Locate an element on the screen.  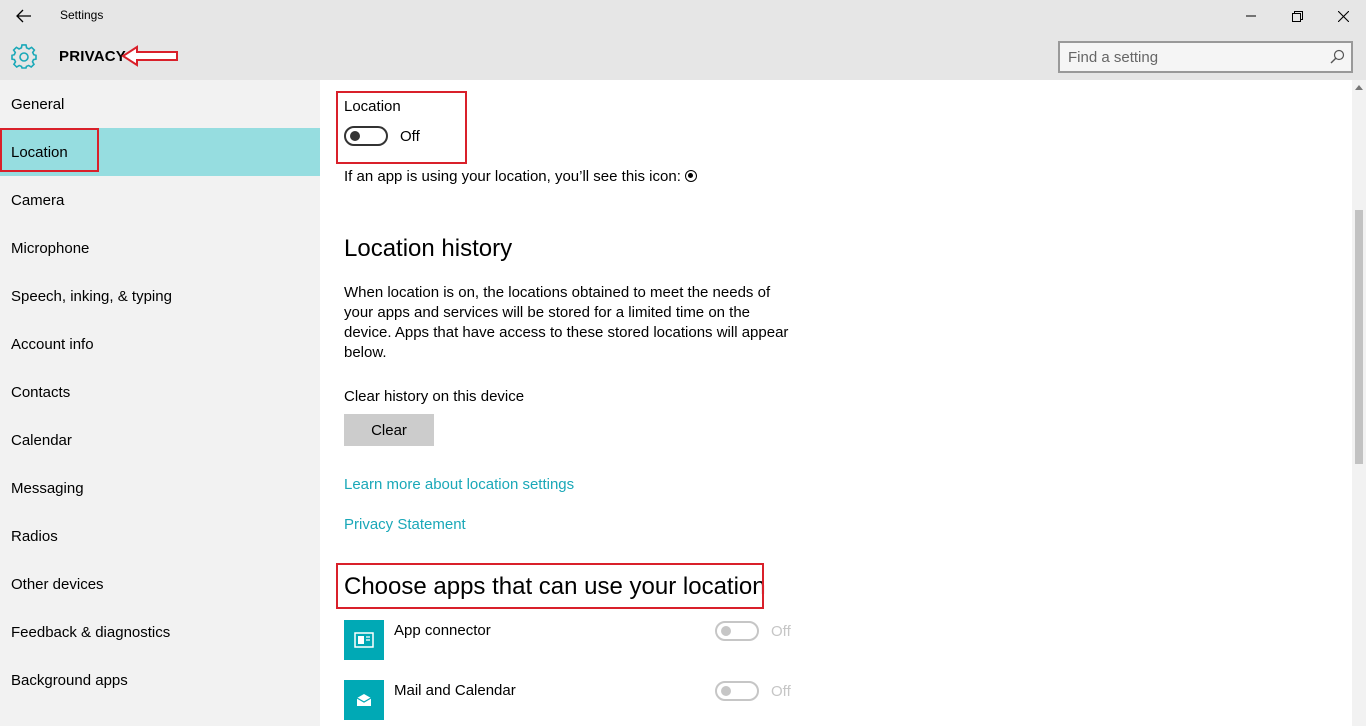
scroll-up-arrow-icon is located at coordinates (1359, 87).